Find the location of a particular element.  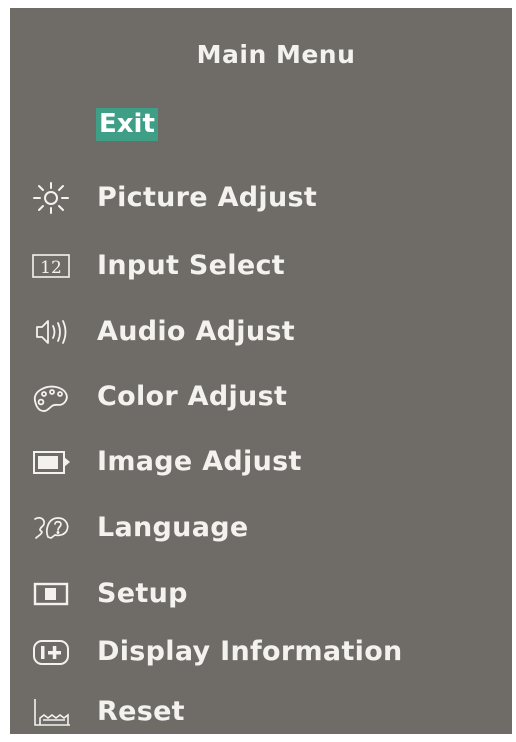

menu-item-setup: Setup is located at coordinates (261, 594).